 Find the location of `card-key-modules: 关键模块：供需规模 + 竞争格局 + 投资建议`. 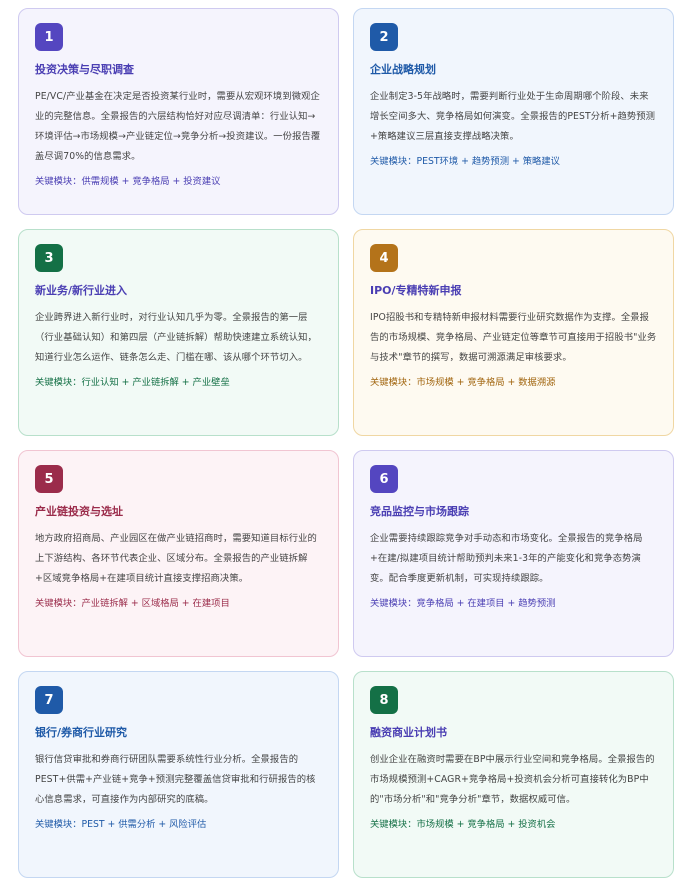

card-key-modules: 关键模块：供需规模 + 竞争格局 + 投资建议 is located at coordinates (128, 181).